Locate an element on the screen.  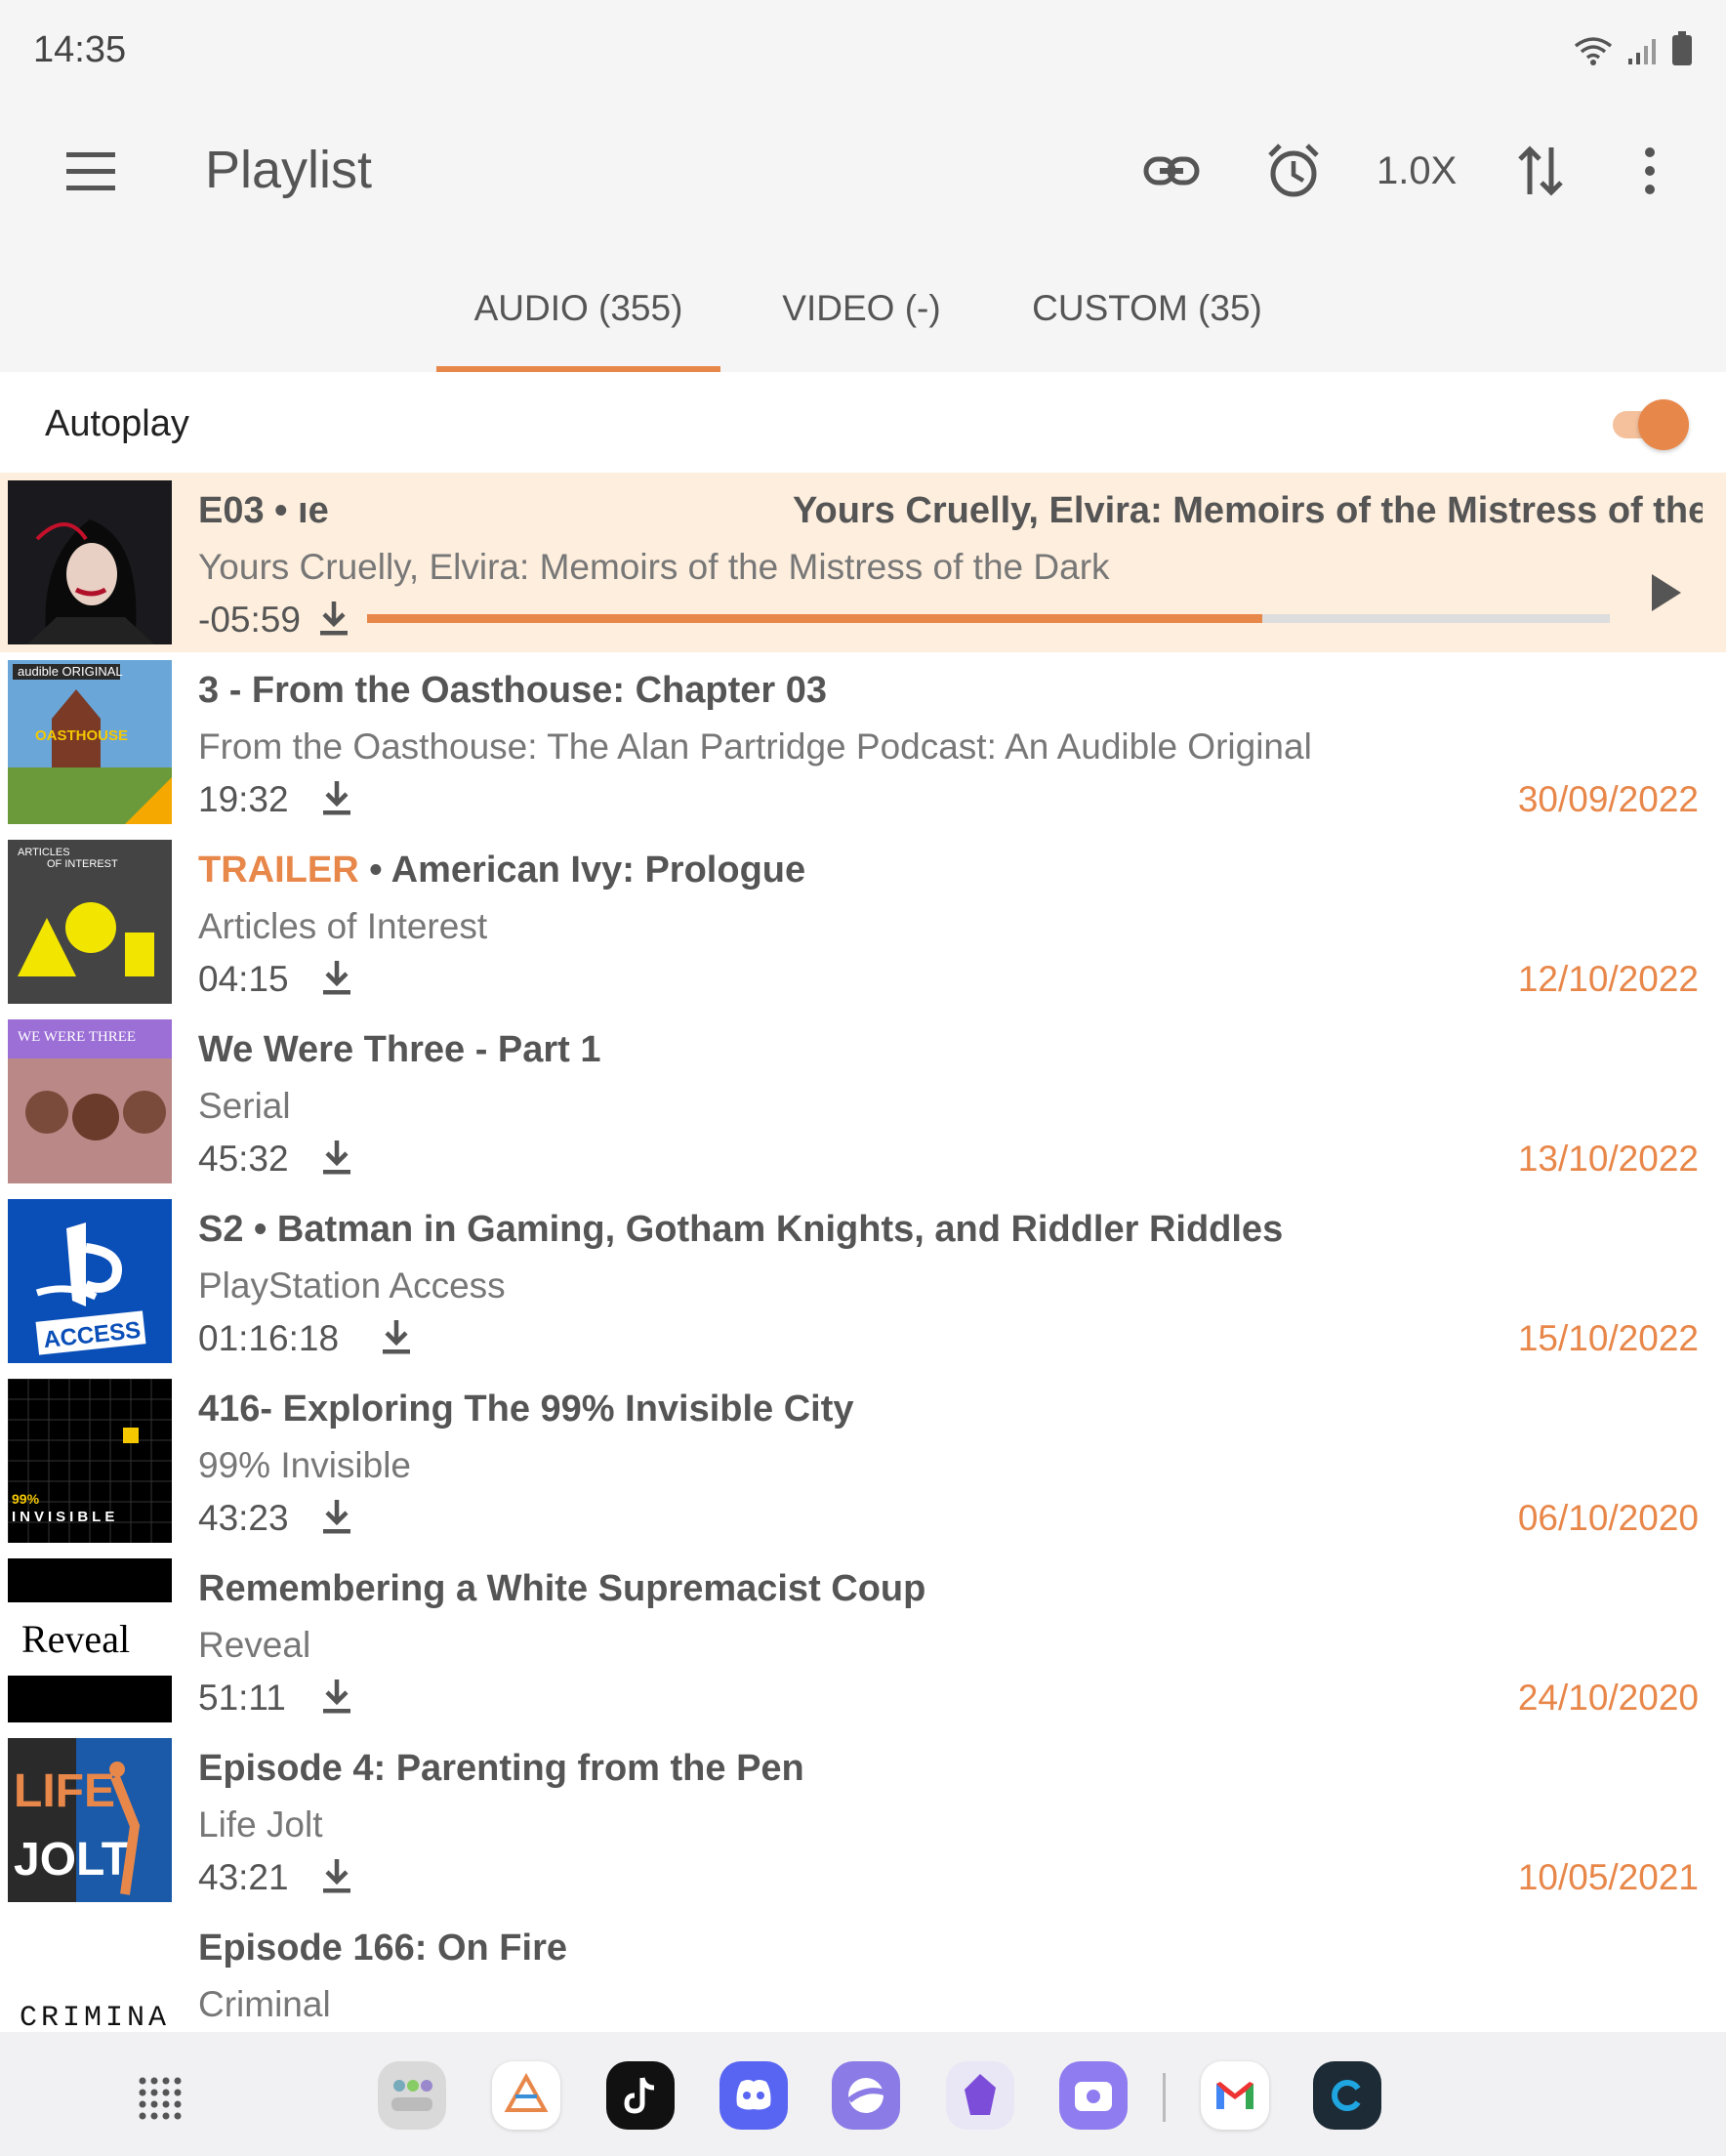
svg-text: INVISIBLE is located at coordinates (65, 1517).